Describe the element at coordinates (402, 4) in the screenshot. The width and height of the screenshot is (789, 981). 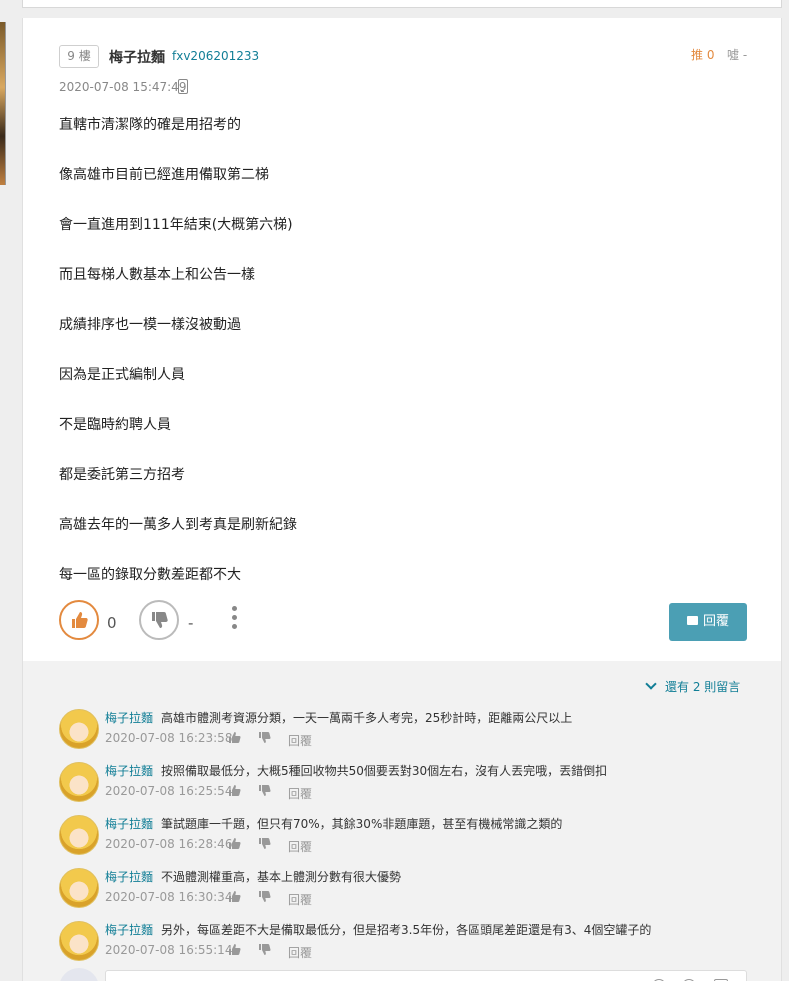
I see `previous-post-card` at that location.